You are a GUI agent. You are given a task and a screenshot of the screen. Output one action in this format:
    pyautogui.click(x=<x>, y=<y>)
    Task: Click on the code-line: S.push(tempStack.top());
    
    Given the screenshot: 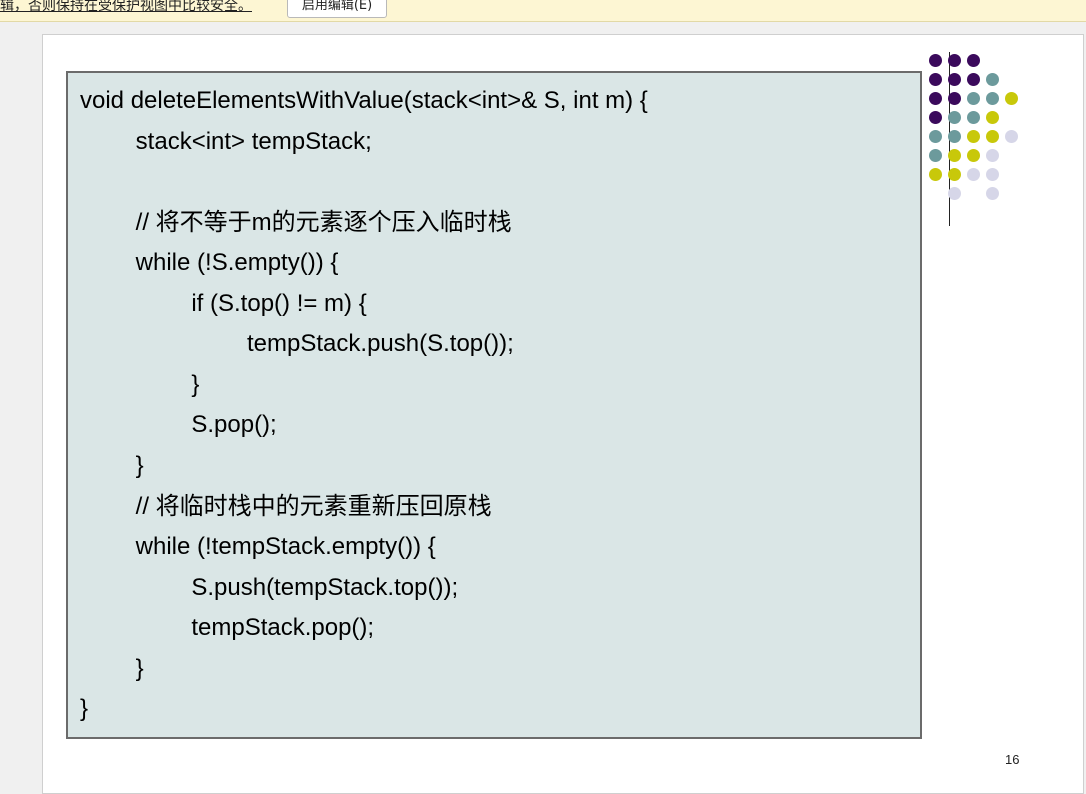 What is the action you would take?
    pyautogui.click(x=298, y=587)
    